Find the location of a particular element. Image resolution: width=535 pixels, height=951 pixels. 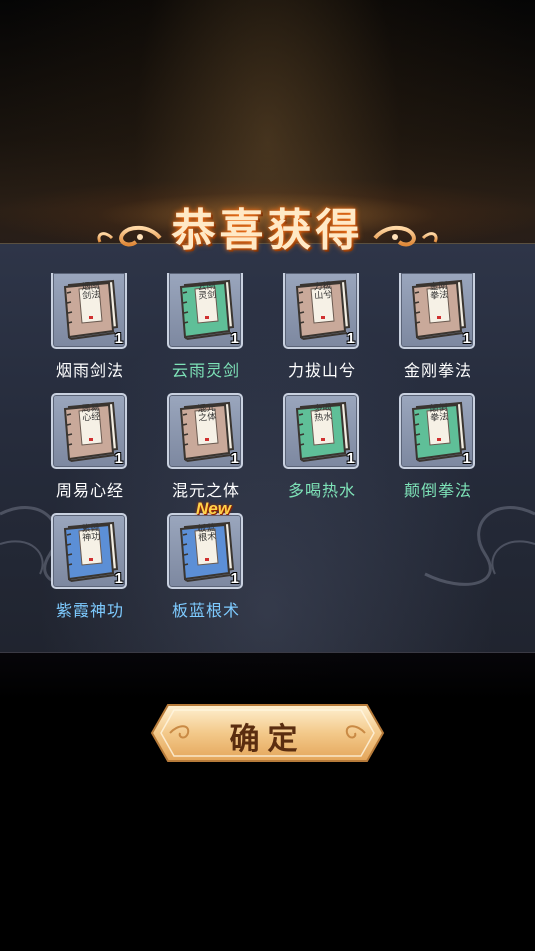

book-cover-text: 力拔山兮 is located at coordinates (323, 291).